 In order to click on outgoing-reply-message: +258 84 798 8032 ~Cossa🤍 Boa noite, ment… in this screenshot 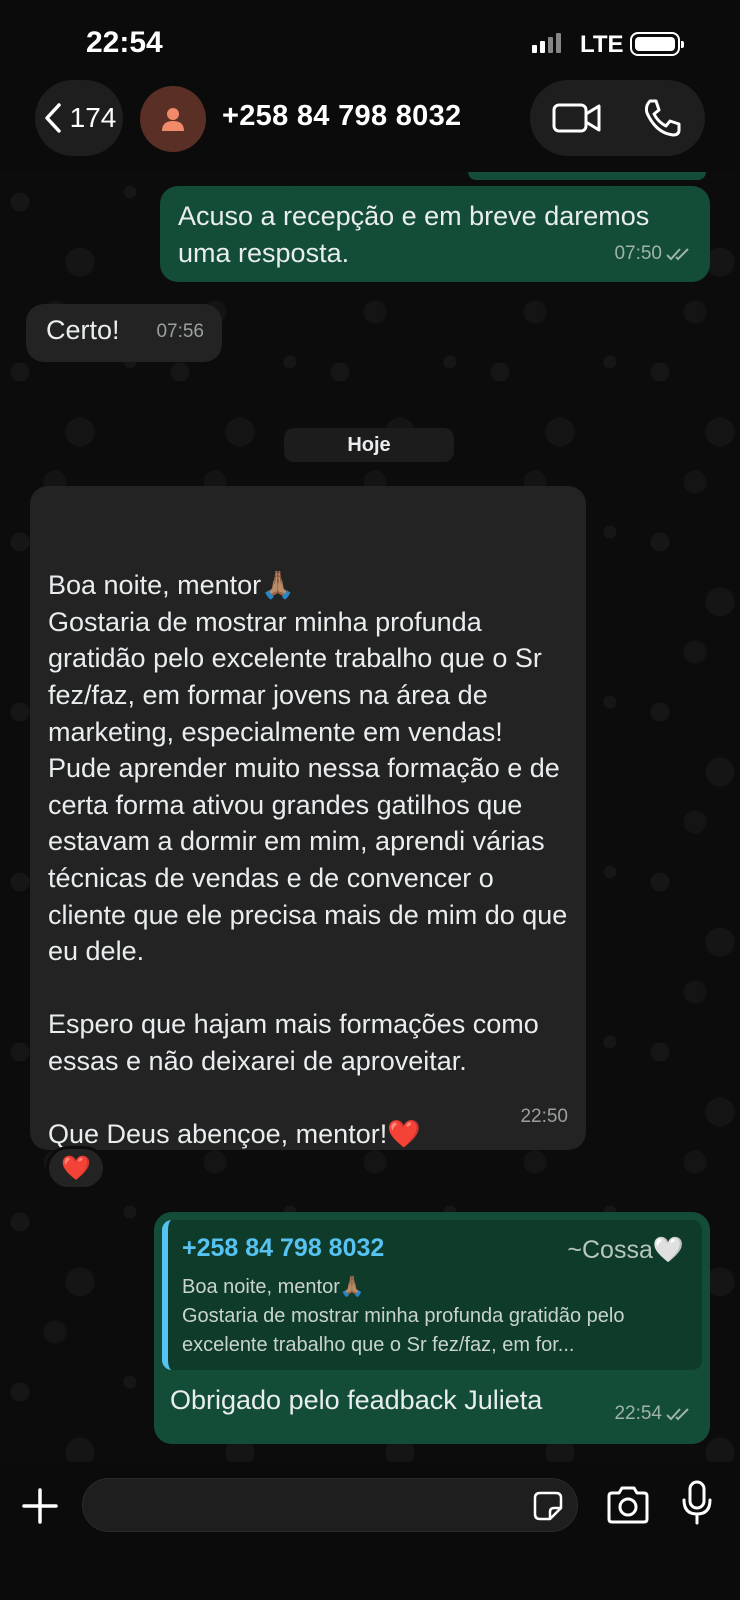, I will do `click(432, 1328)`.